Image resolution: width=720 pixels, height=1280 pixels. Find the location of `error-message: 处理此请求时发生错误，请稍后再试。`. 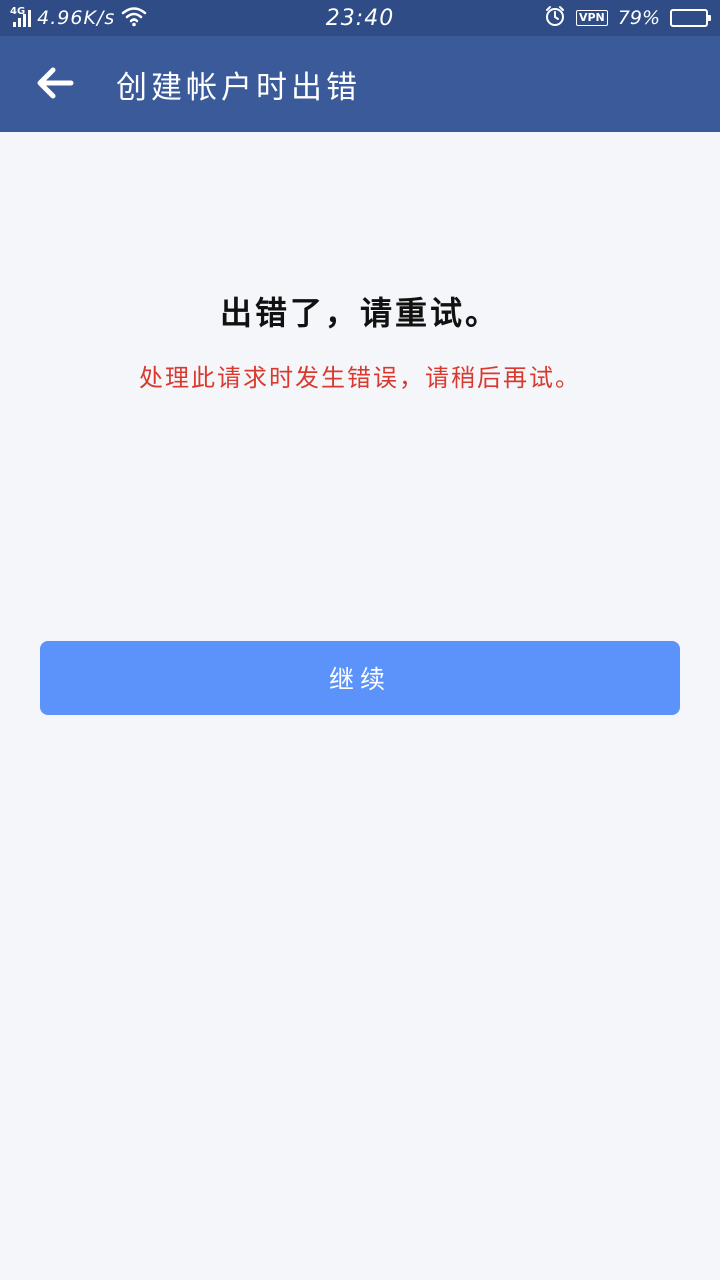

error-message: 处理此请求时发生错误，请稍后再试。 is located at coordinates (360, 378).